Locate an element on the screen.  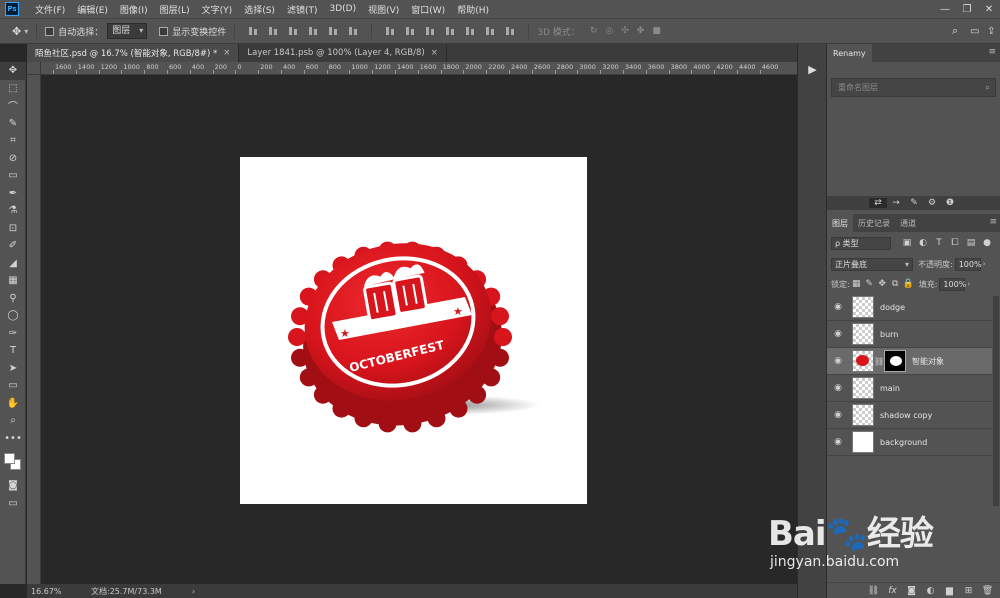
adjust-icon: ⇄ is located at coordinates (878, 203).